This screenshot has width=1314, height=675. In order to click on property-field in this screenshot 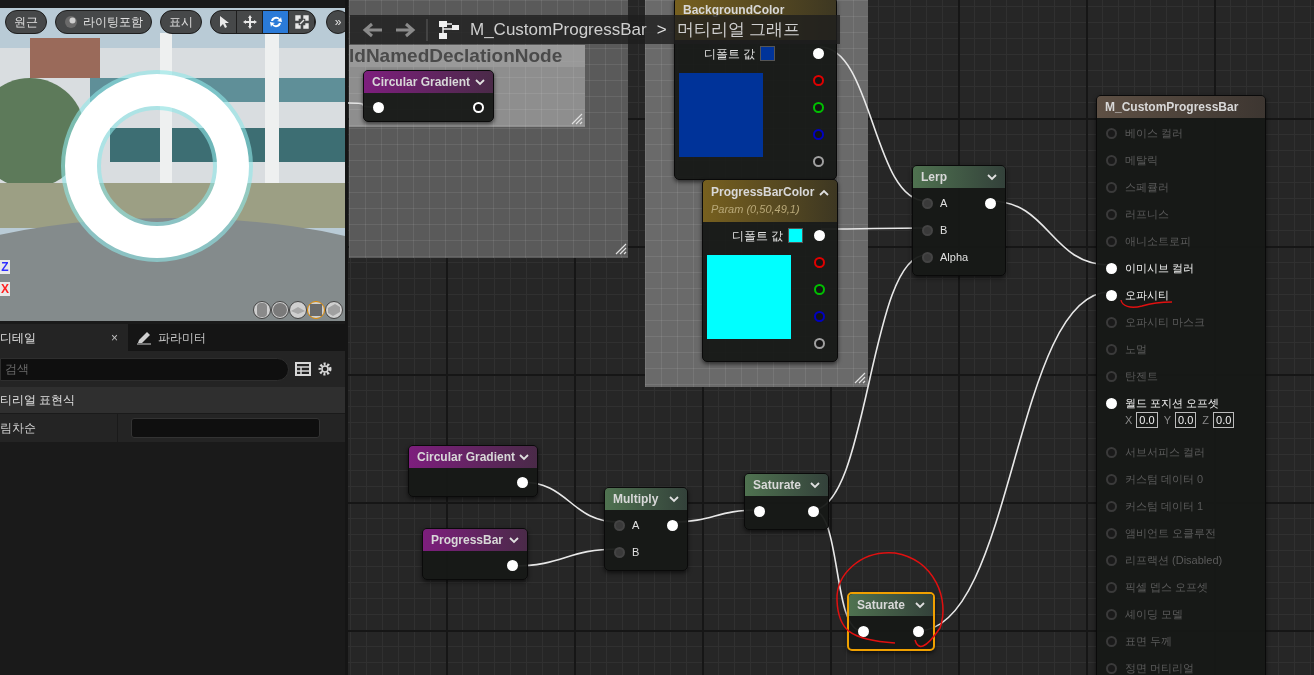, I will do `click(225, 428)`.